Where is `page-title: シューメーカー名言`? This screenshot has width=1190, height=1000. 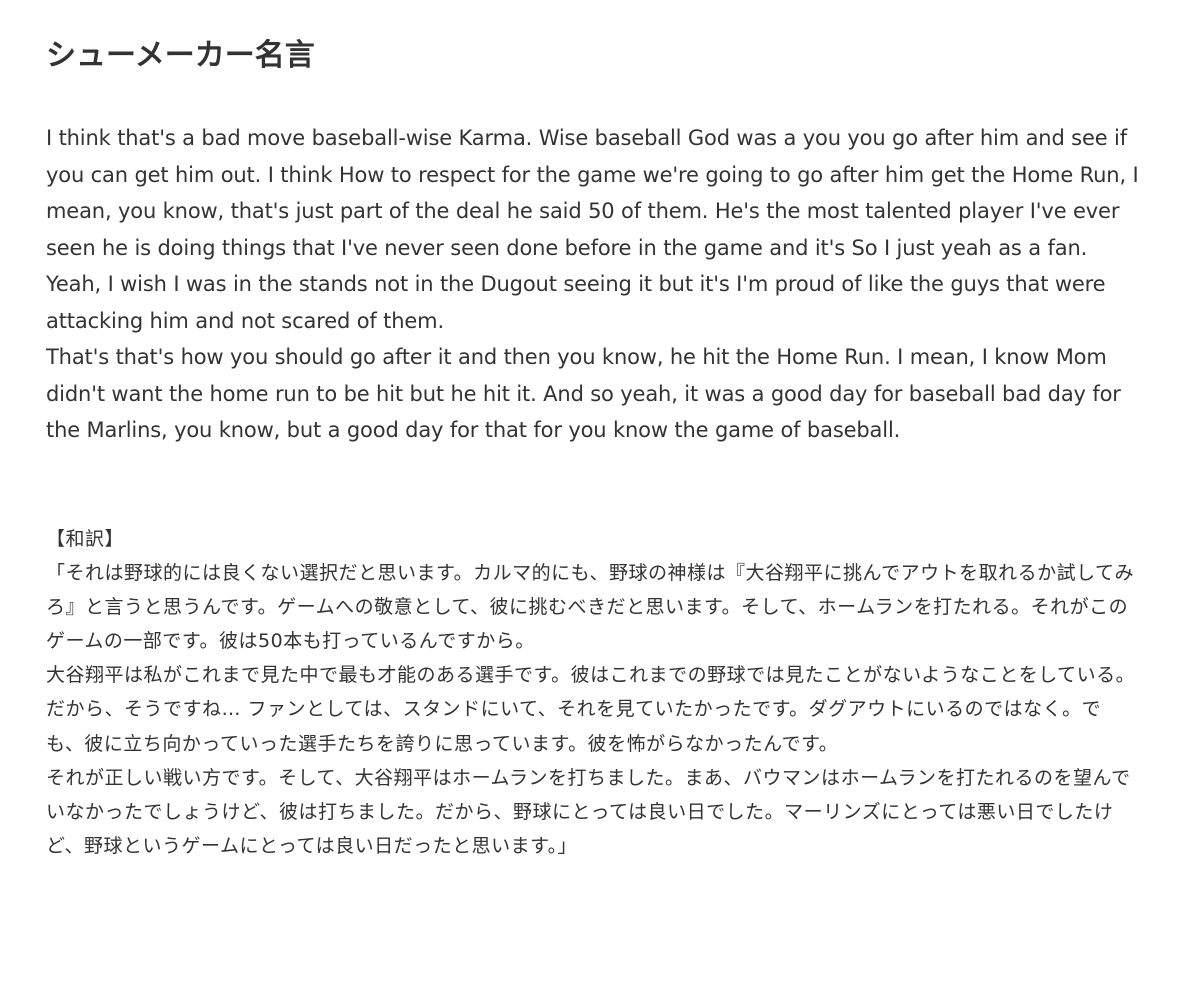
page-title: シューメーカー名言 is located at coordinates (180, 55).